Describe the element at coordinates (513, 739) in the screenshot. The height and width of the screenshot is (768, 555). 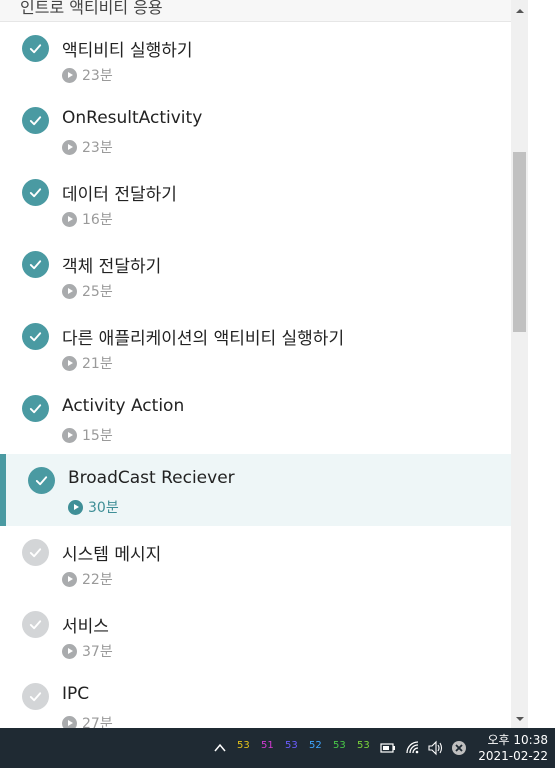
I see `clock-time: 오후 10:38` at that location.